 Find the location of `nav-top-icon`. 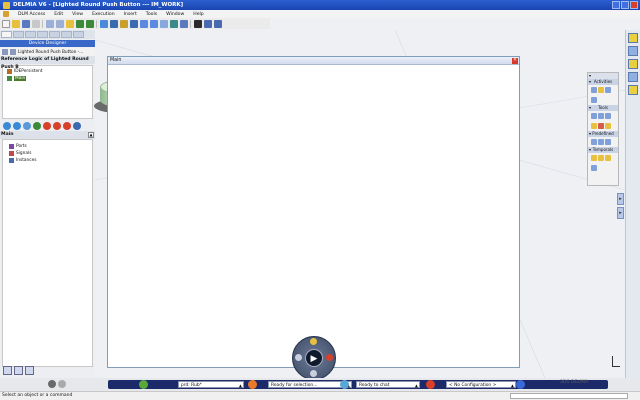

nav-top-icon is located at coordinates (313, 341).